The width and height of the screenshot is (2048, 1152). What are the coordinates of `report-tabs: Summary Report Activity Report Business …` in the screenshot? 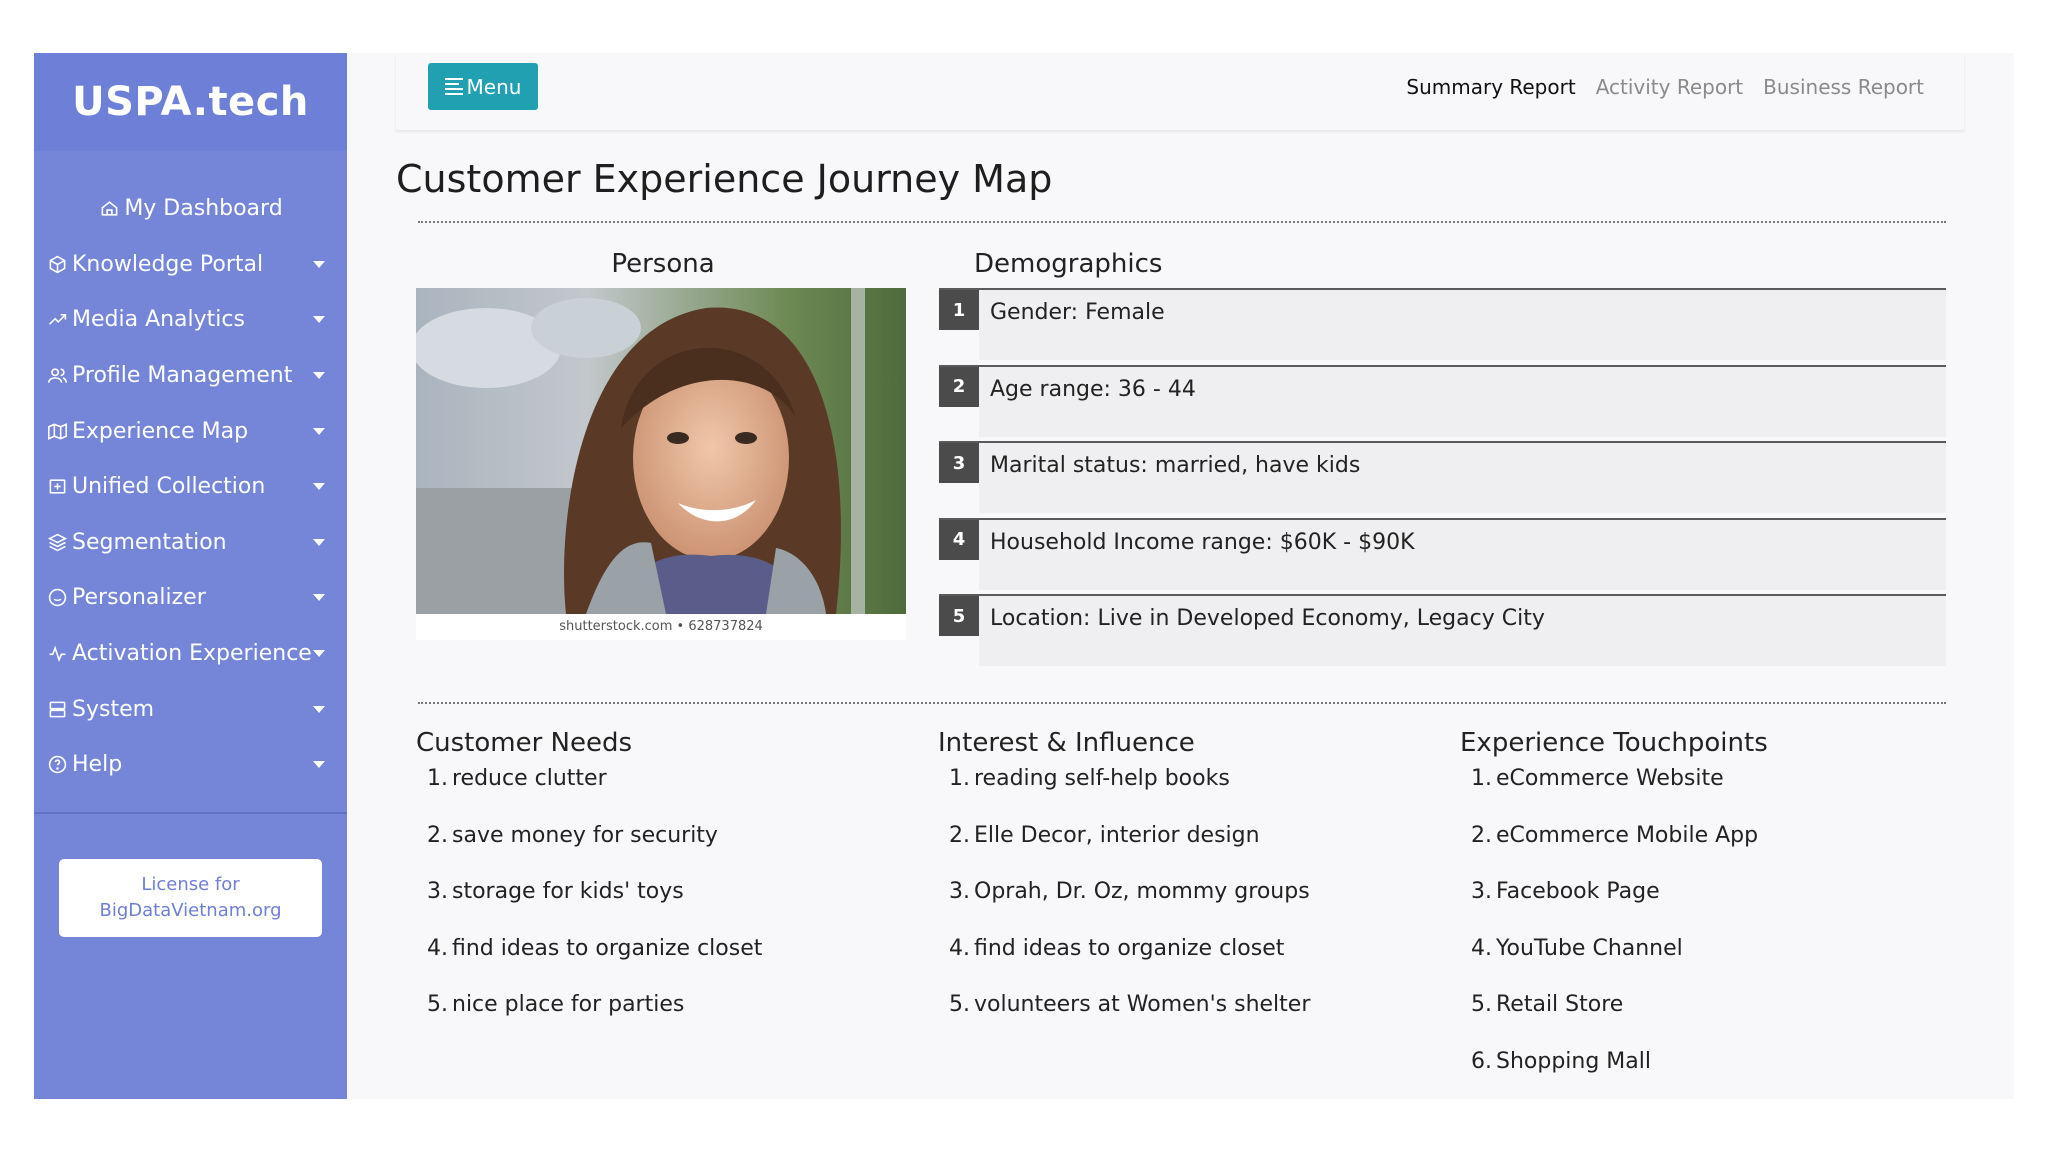 It's located at (1665, 86).